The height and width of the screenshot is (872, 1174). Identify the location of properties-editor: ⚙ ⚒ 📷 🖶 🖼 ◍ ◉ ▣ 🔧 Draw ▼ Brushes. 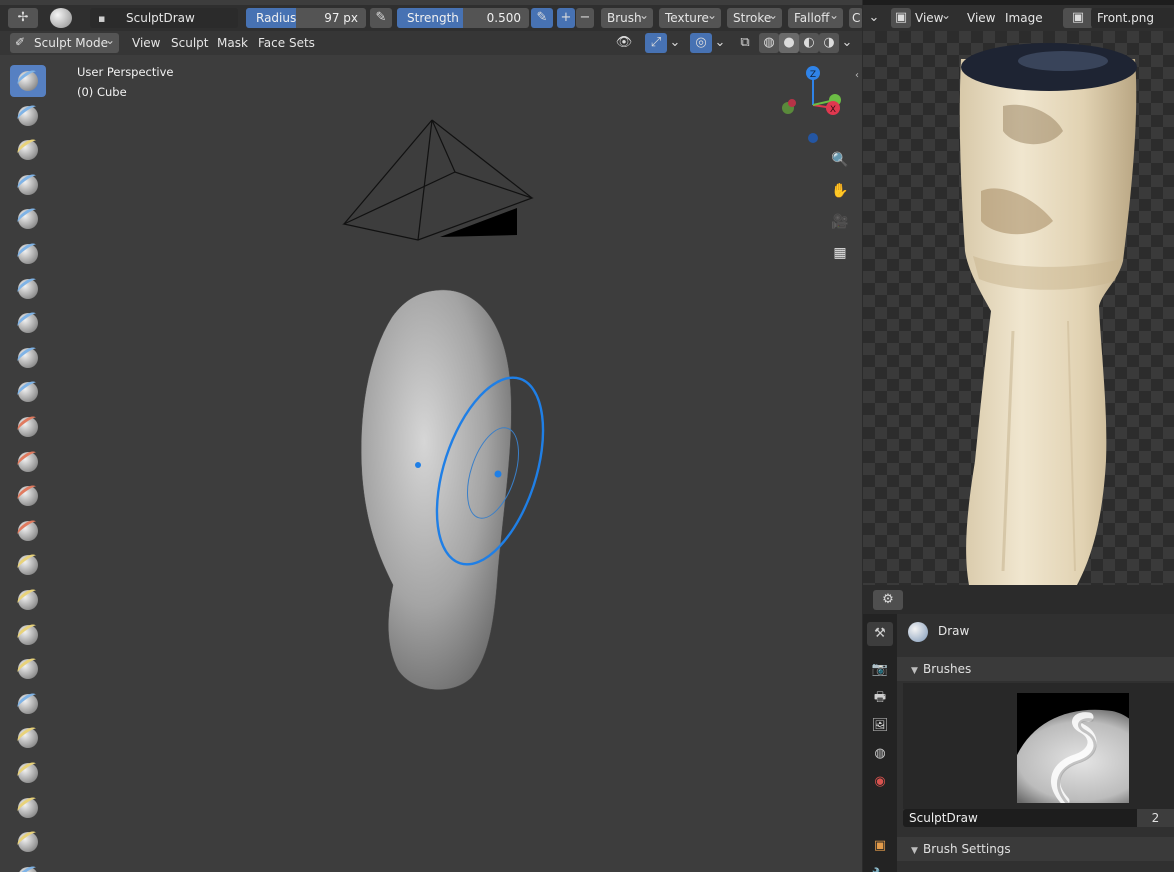
(1018, 729).